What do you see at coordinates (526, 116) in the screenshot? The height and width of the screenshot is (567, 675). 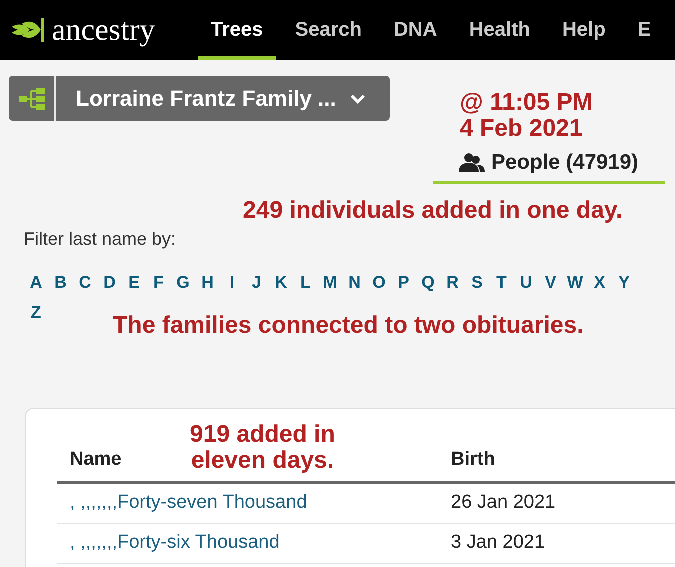 I see `annotation-text: @ 11:05 PM 4 Feb 2021` at bounding box center [526, 116].